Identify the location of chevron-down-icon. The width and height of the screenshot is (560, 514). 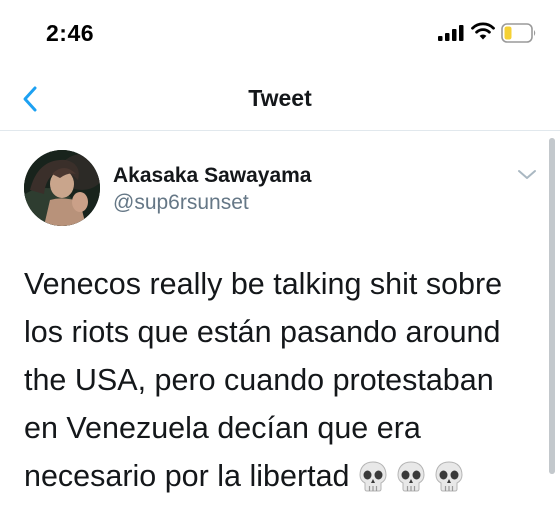
(527, 174).